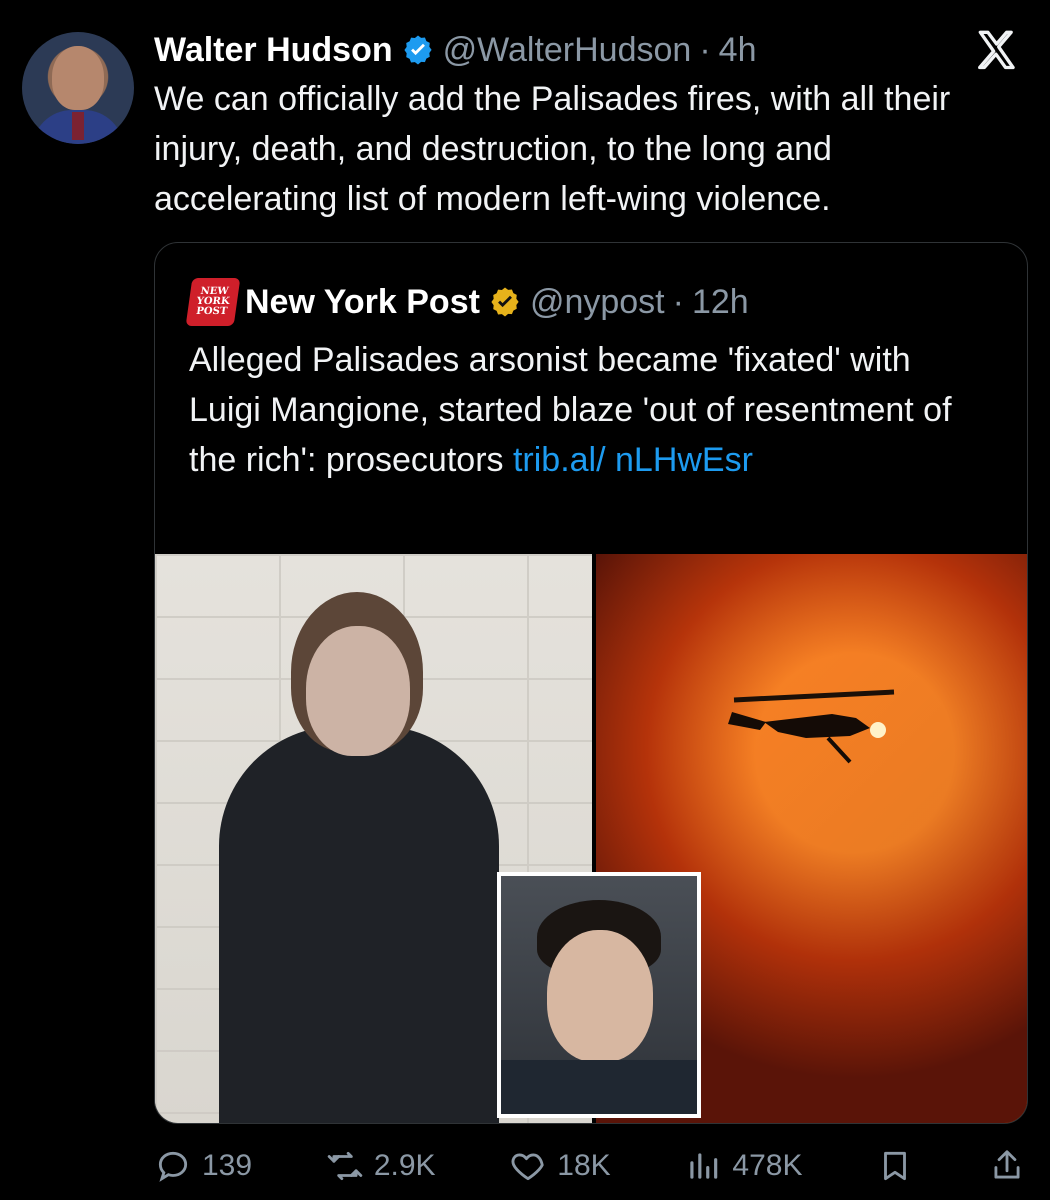 This screenshot has width=1050, height=1200. Describe the element at coordinates (358, 691) in the screenshot. I see `suspect-face` at that location.